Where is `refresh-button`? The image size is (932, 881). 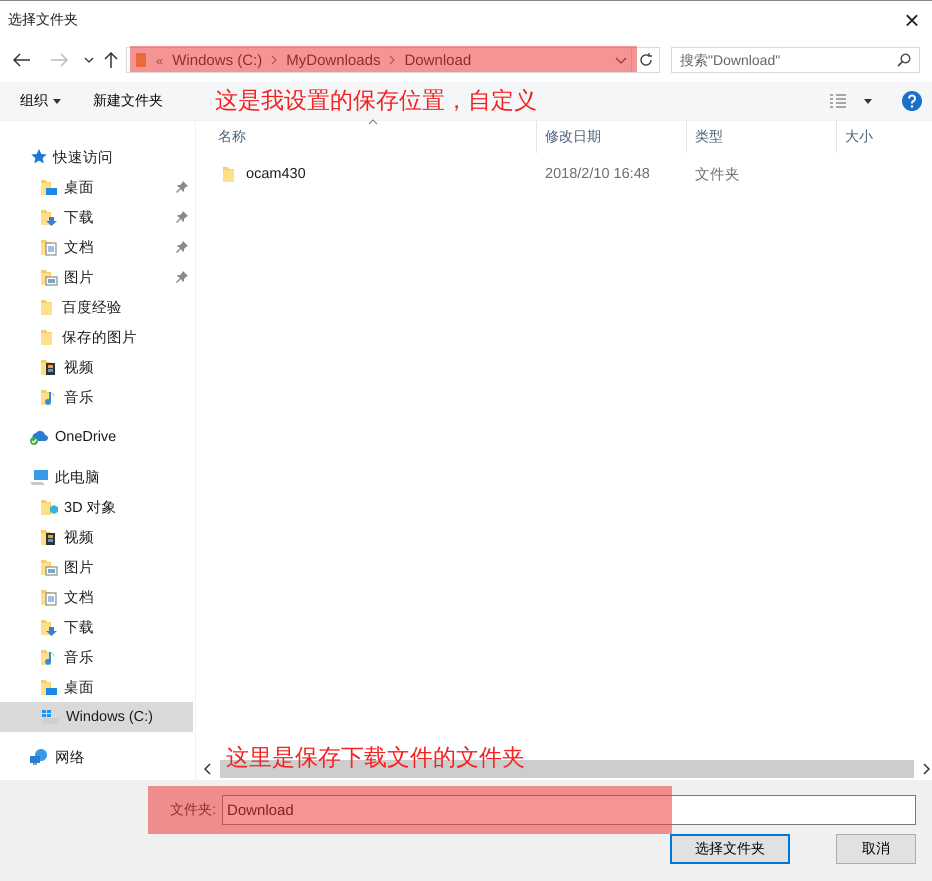
refresh-button is located at coordinates (646, 60).